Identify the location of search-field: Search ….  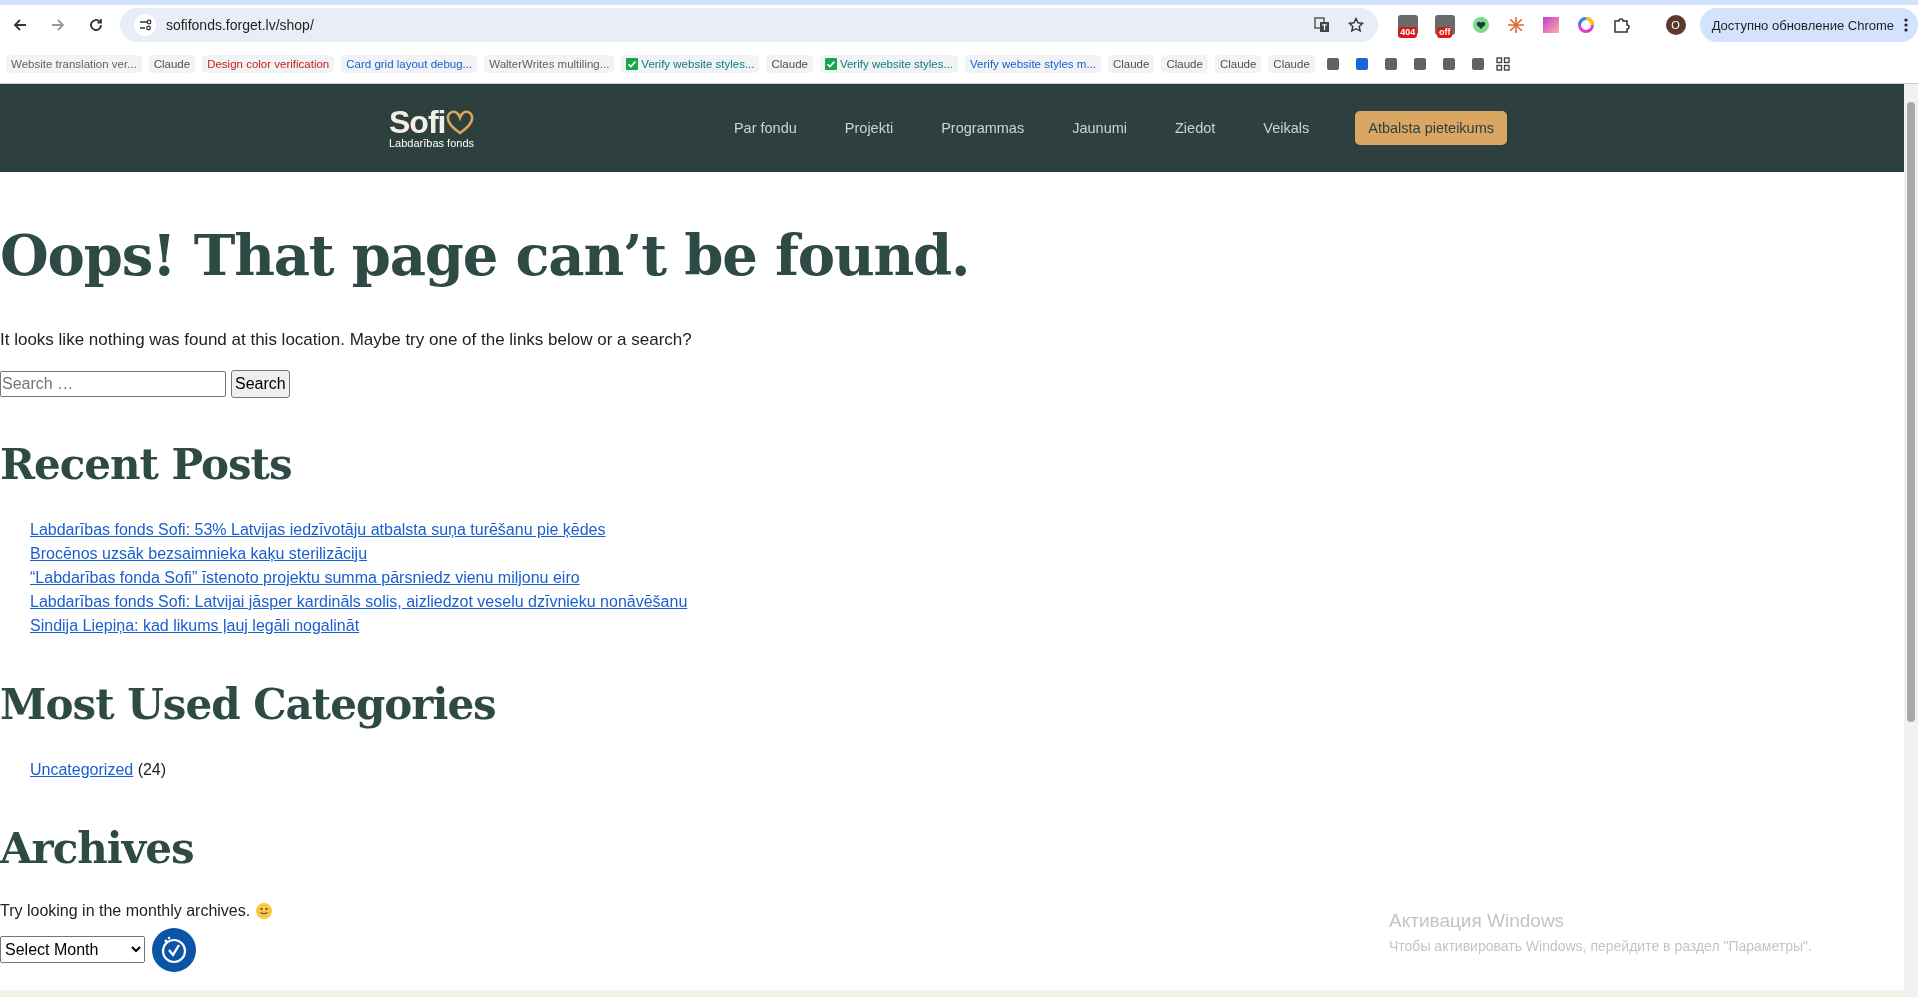
(113, 384).